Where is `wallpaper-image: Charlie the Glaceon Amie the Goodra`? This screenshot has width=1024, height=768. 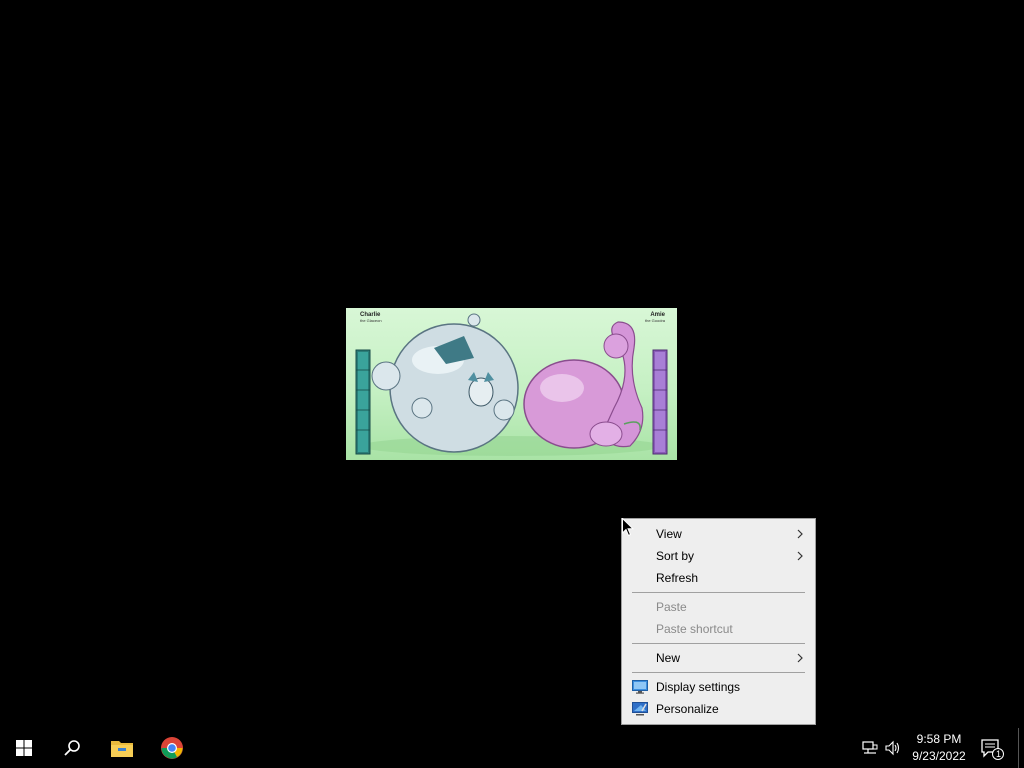 wallpaper-image: Charlie the Glaceon Amie the Goodra is located at coordinates (511, 384).